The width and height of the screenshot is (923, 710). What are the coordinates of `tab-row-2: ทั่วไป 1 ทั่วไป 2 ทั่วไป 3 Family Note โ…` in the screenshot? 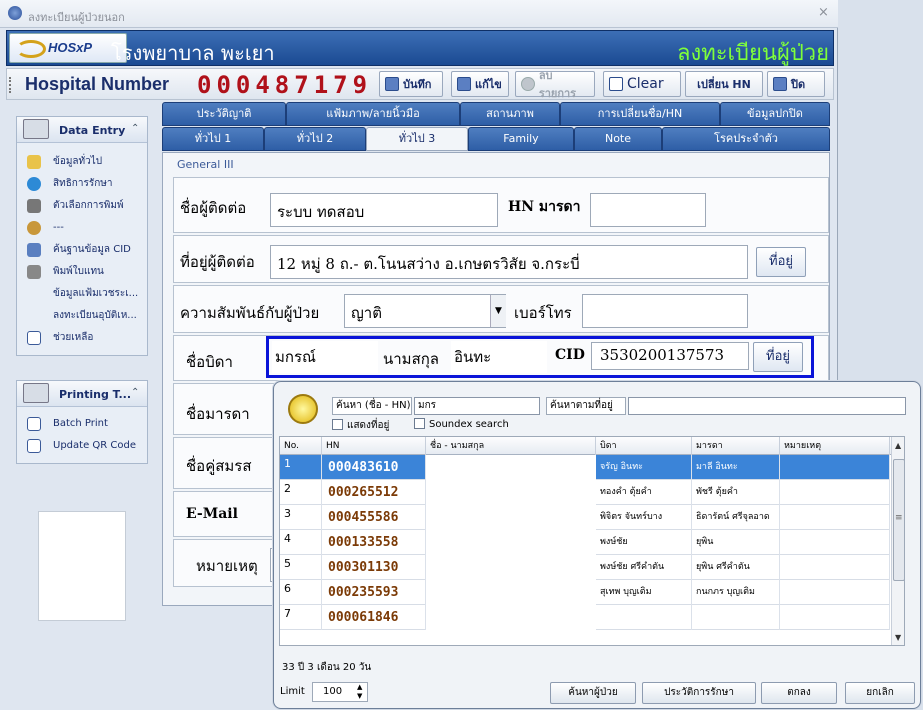 It's located at (496, 139).